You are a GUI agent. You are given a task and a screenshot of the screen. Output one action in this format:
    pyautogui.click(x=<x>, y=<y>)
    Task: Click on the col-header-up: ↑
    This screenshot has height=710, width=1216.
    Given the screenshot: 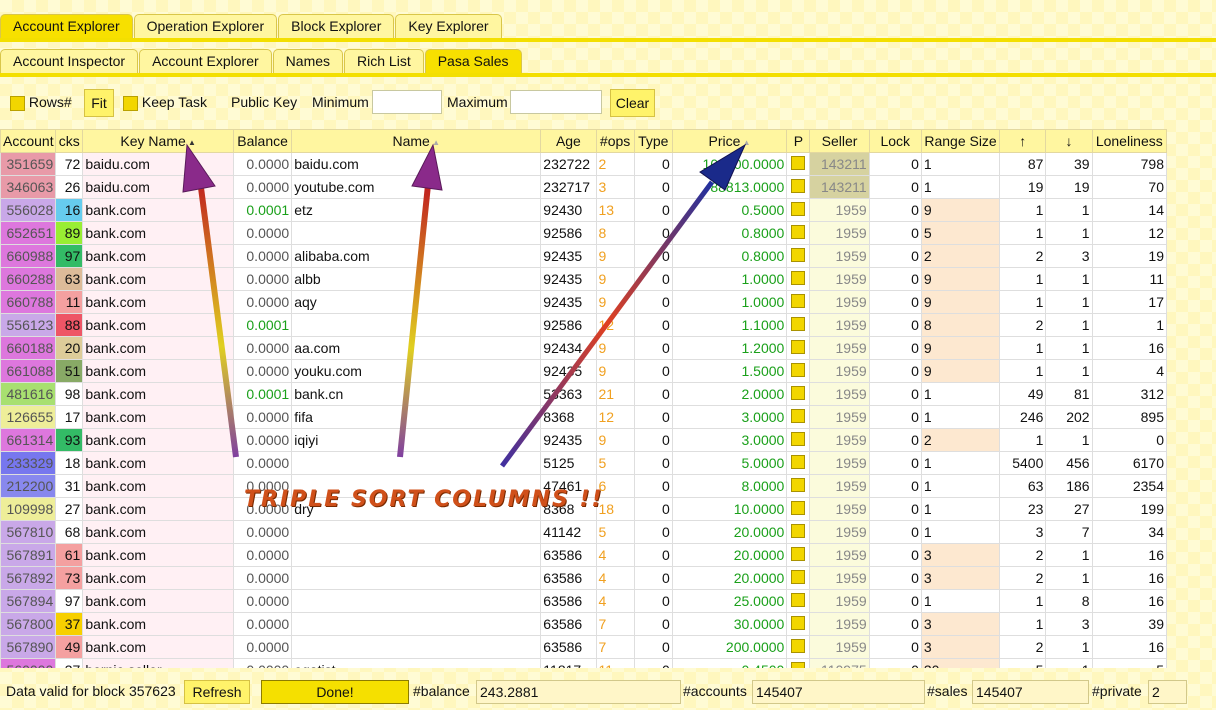 What is the action you would take?
    pyautogui.click(x=1023, y=141)
    